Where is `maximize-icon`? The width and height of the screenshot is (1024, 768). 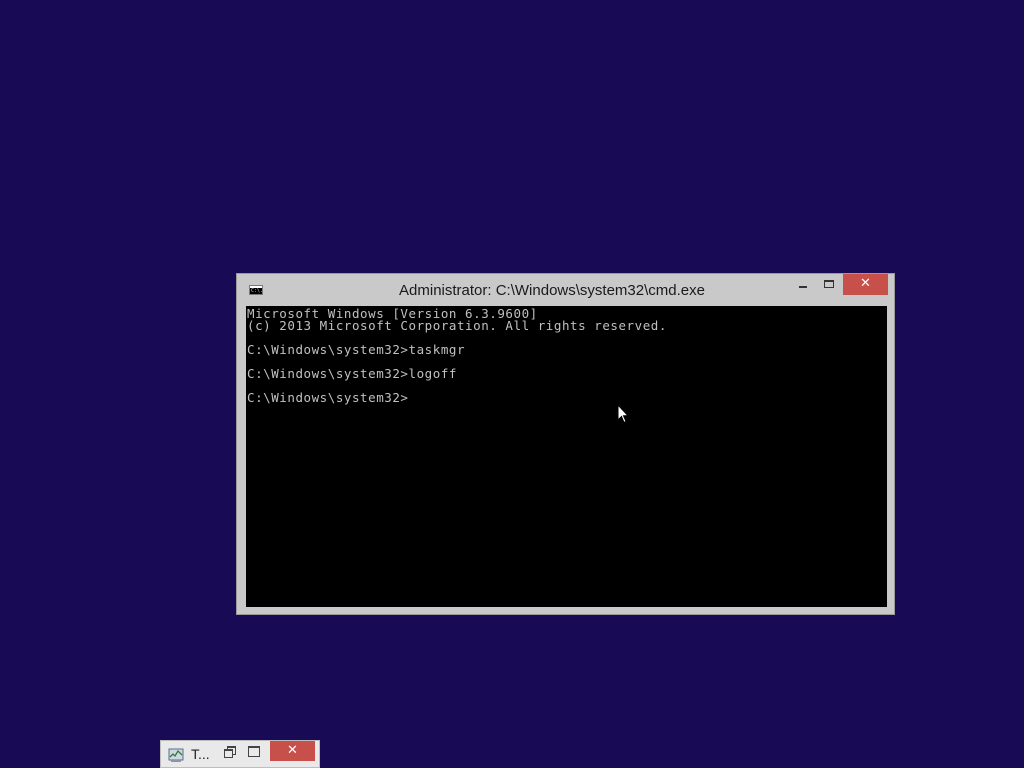 maximize-icon is located at coordinates (829, 284).